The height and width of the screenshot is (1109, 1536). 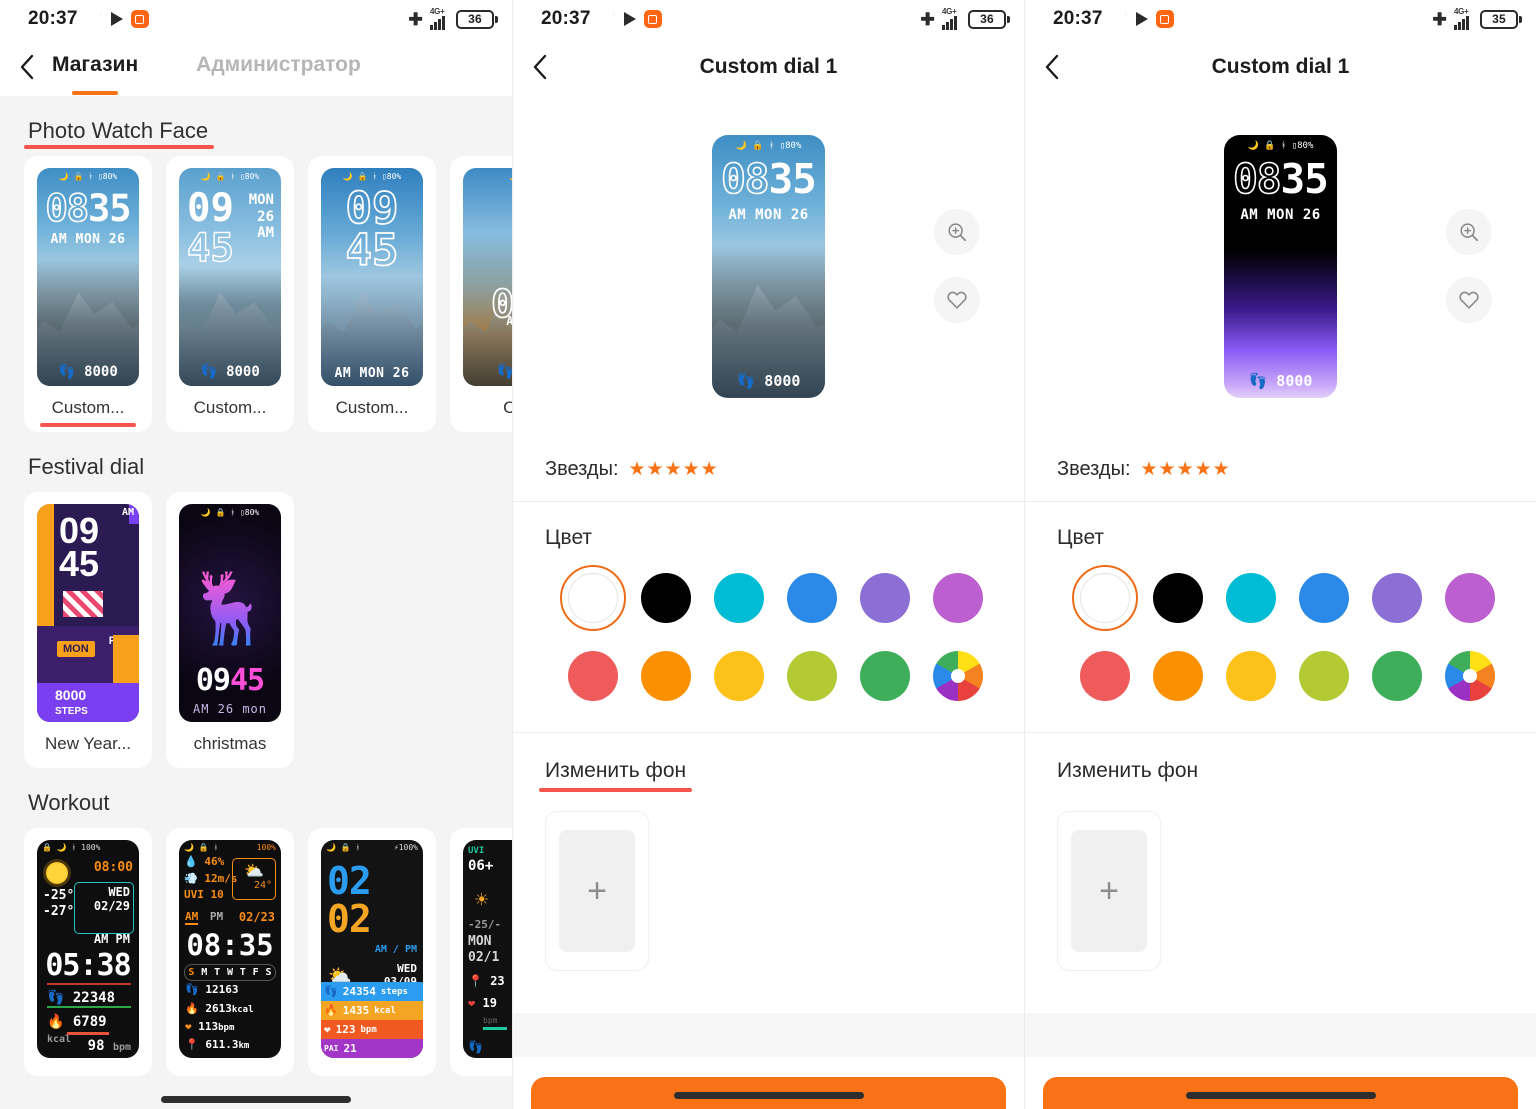 I want to click on watchface-card: AM 09 45 MON POW 80%, so click(x=88, y=630).